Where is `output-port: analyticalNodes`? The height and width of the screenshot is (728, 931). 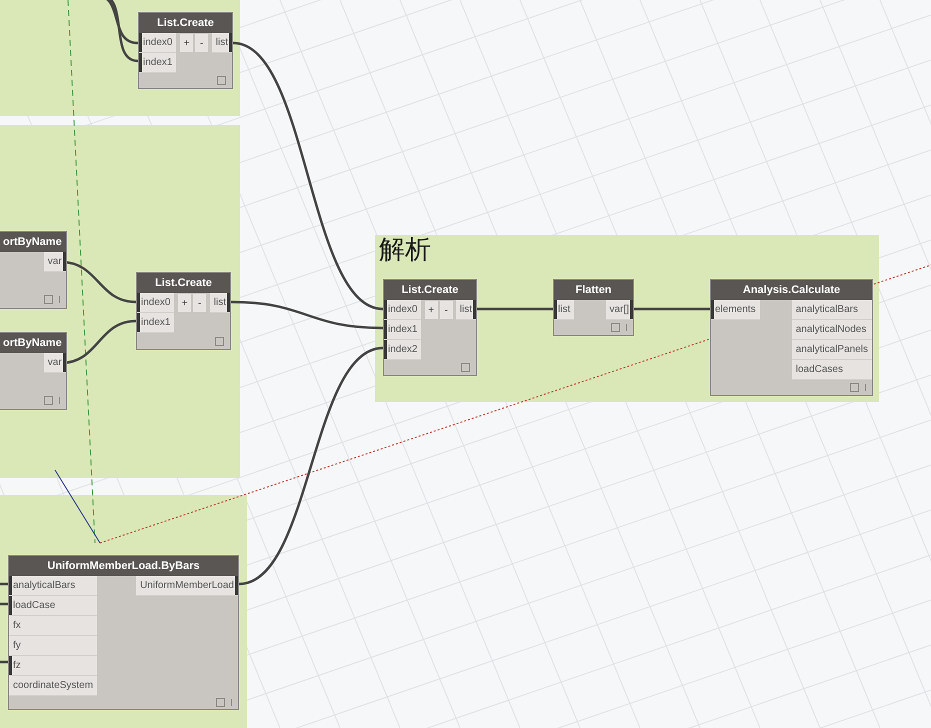 output-port: analyticalNodes is located at coordinates (832, 330).